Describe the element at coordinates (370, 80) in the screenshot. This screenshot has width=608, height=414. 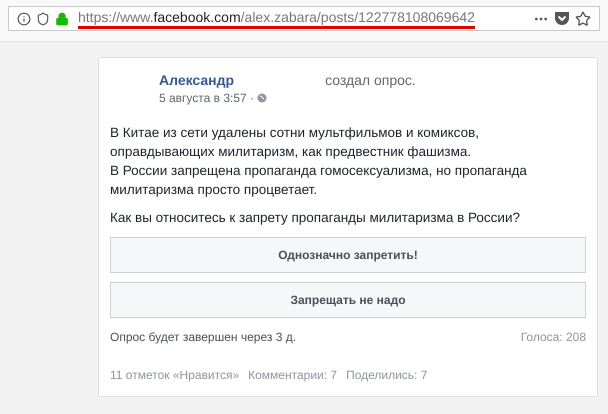
I see `action-text: создал опрос.` at that location.